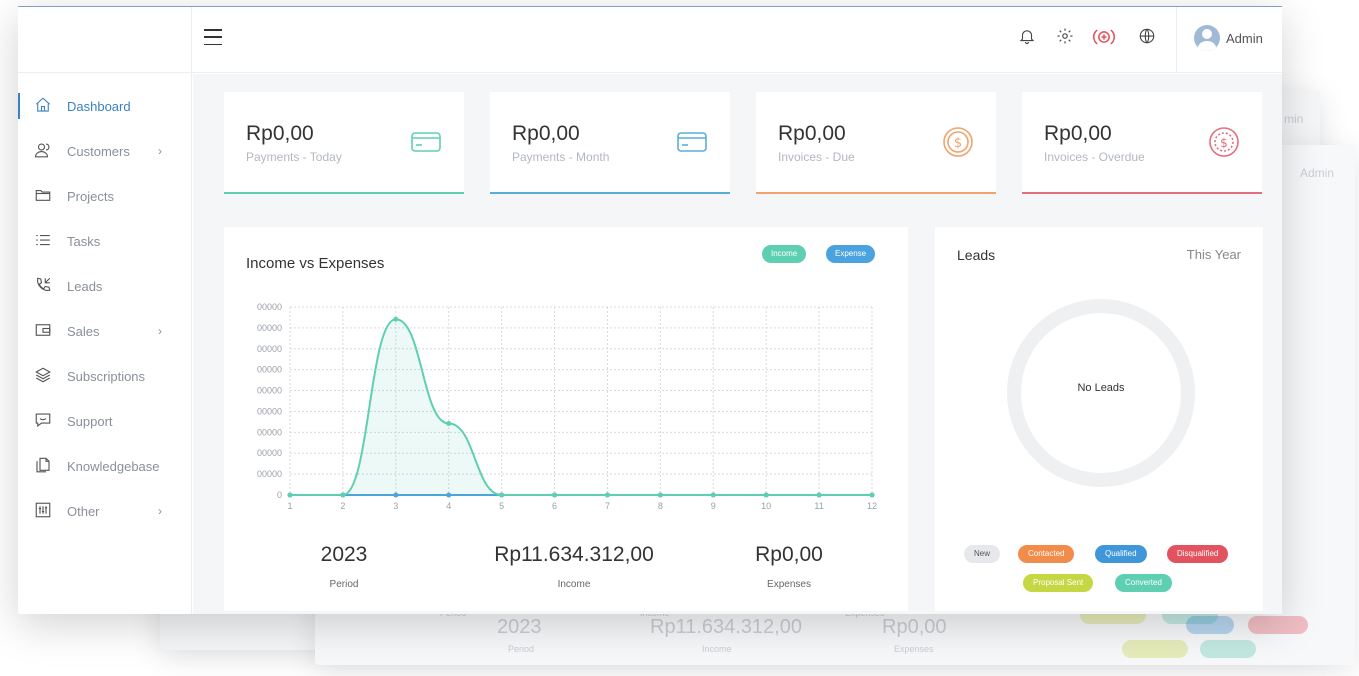  I want to click on stat-card-payments-today: Rp0,00 Payments - Today, so click(344, 143).